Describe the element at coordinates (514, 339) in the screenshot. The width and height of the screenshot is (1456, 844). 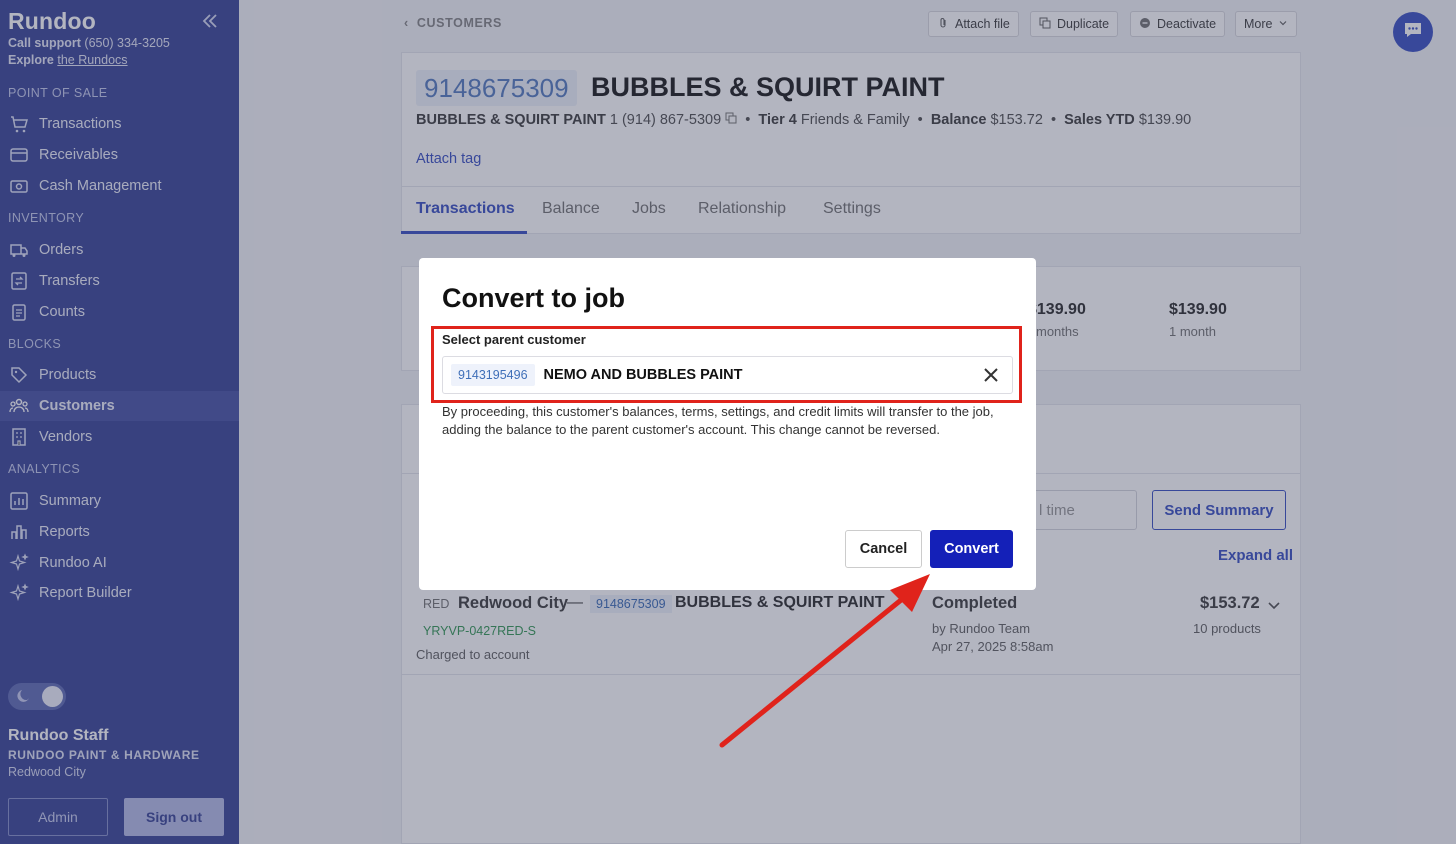
I see `parent-customer-label: Select parent customer` at that location.